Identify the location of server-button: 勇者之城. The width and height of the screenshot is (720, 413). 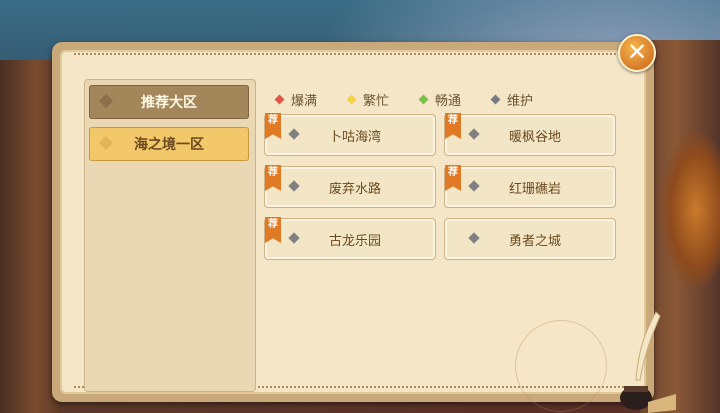
(530, 239).